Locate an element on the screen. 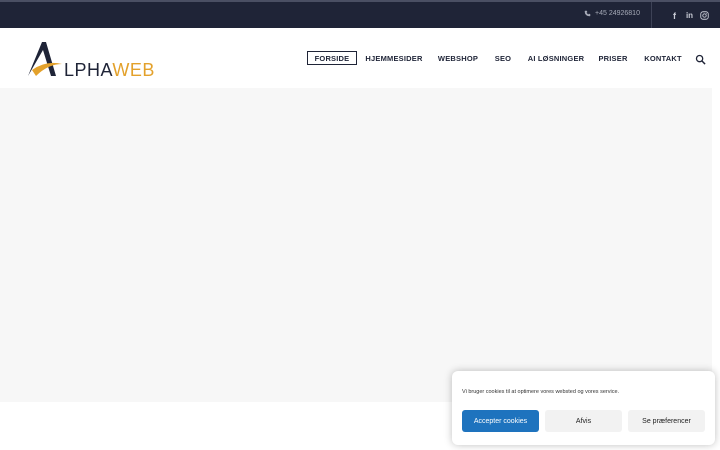 The height and width of the screenshot is (450, 720). instagram-glyph is located at coordinates (704, 15).